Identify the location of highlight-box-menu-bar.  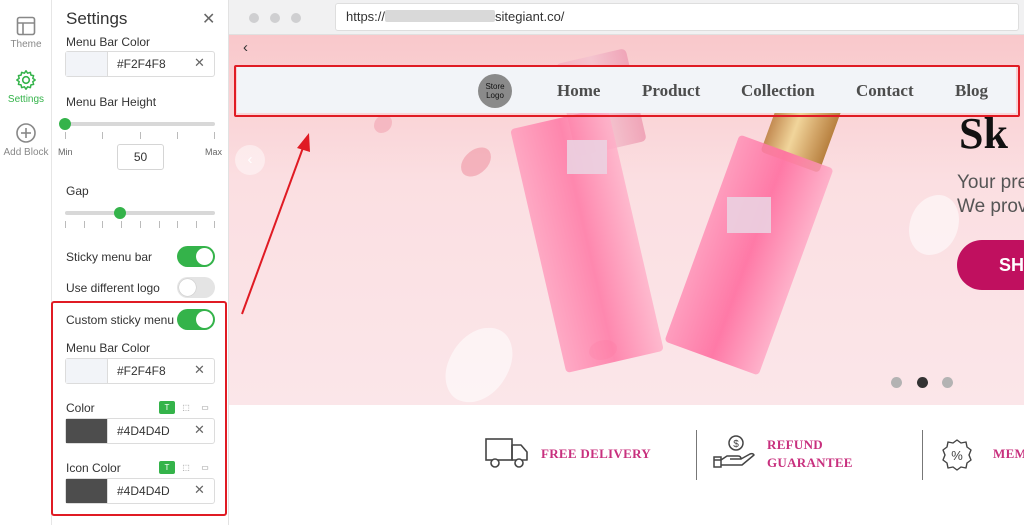
(627, 91).